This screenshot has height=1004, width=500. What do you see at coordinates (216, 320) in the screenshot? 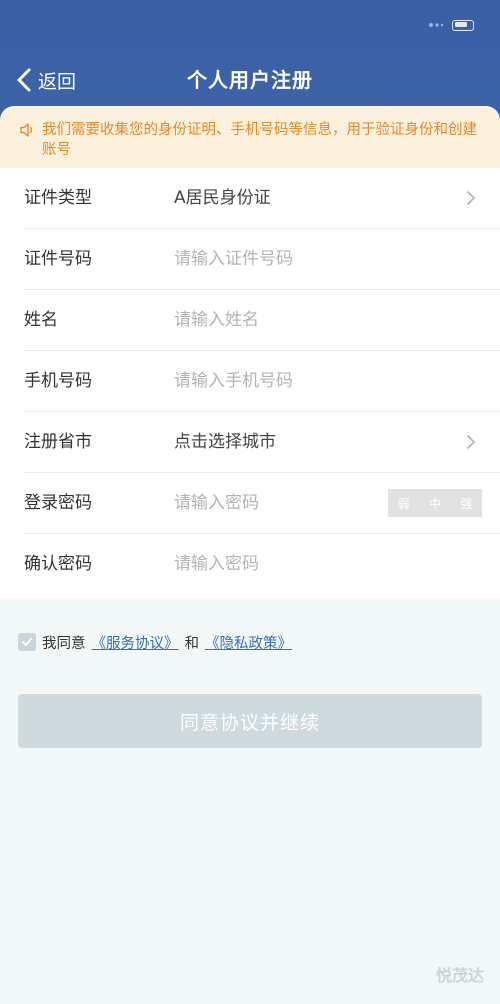
I see `name-input: 请输入姓名` at bounding box center [216, 320].